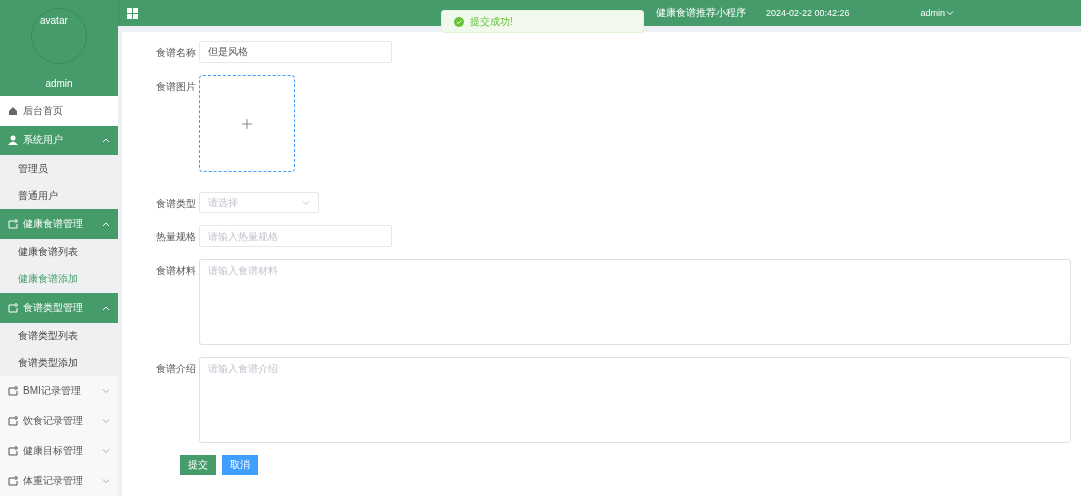  What do you see at coordinates (176, 53) in the screenshot?
I see `field-label: 食谱名称` at bounding box center [176, 53].